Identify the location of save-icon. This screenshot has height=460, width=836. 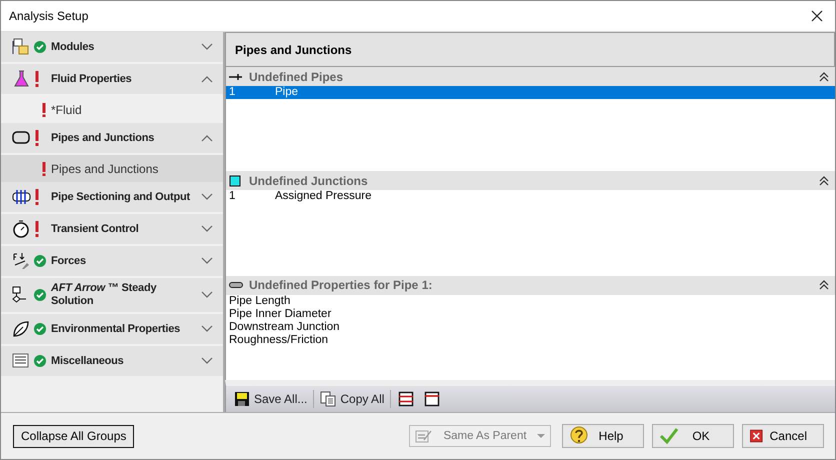
(242, 399).